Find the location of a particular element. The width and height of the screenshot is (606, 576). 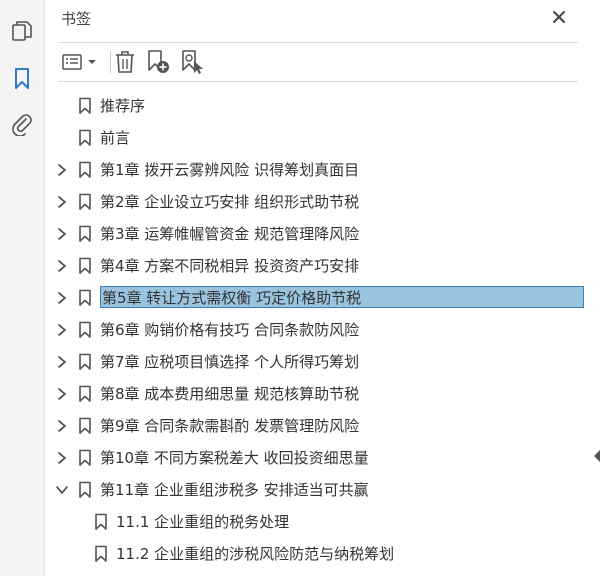

bookmark-label: 第6章 购销价格有技巧 合同条款防风险 is located at coordinates (230, 330).